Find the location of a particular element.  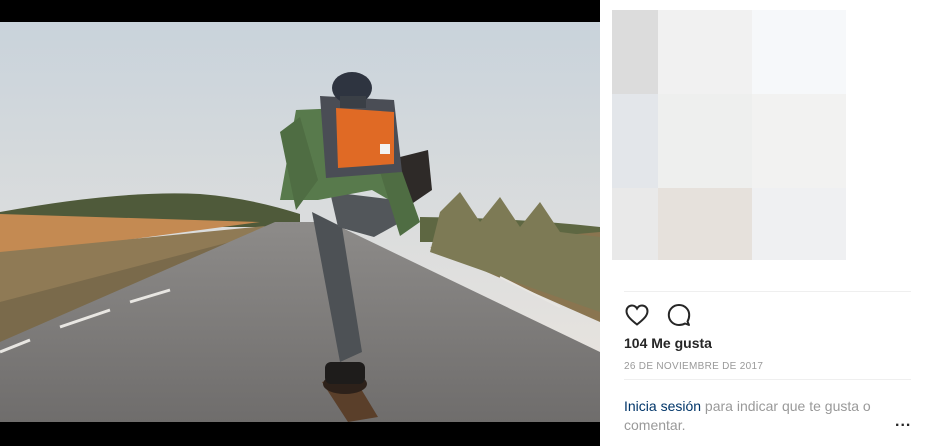

profile-image-placeholder is located at coordinates (729, 135).